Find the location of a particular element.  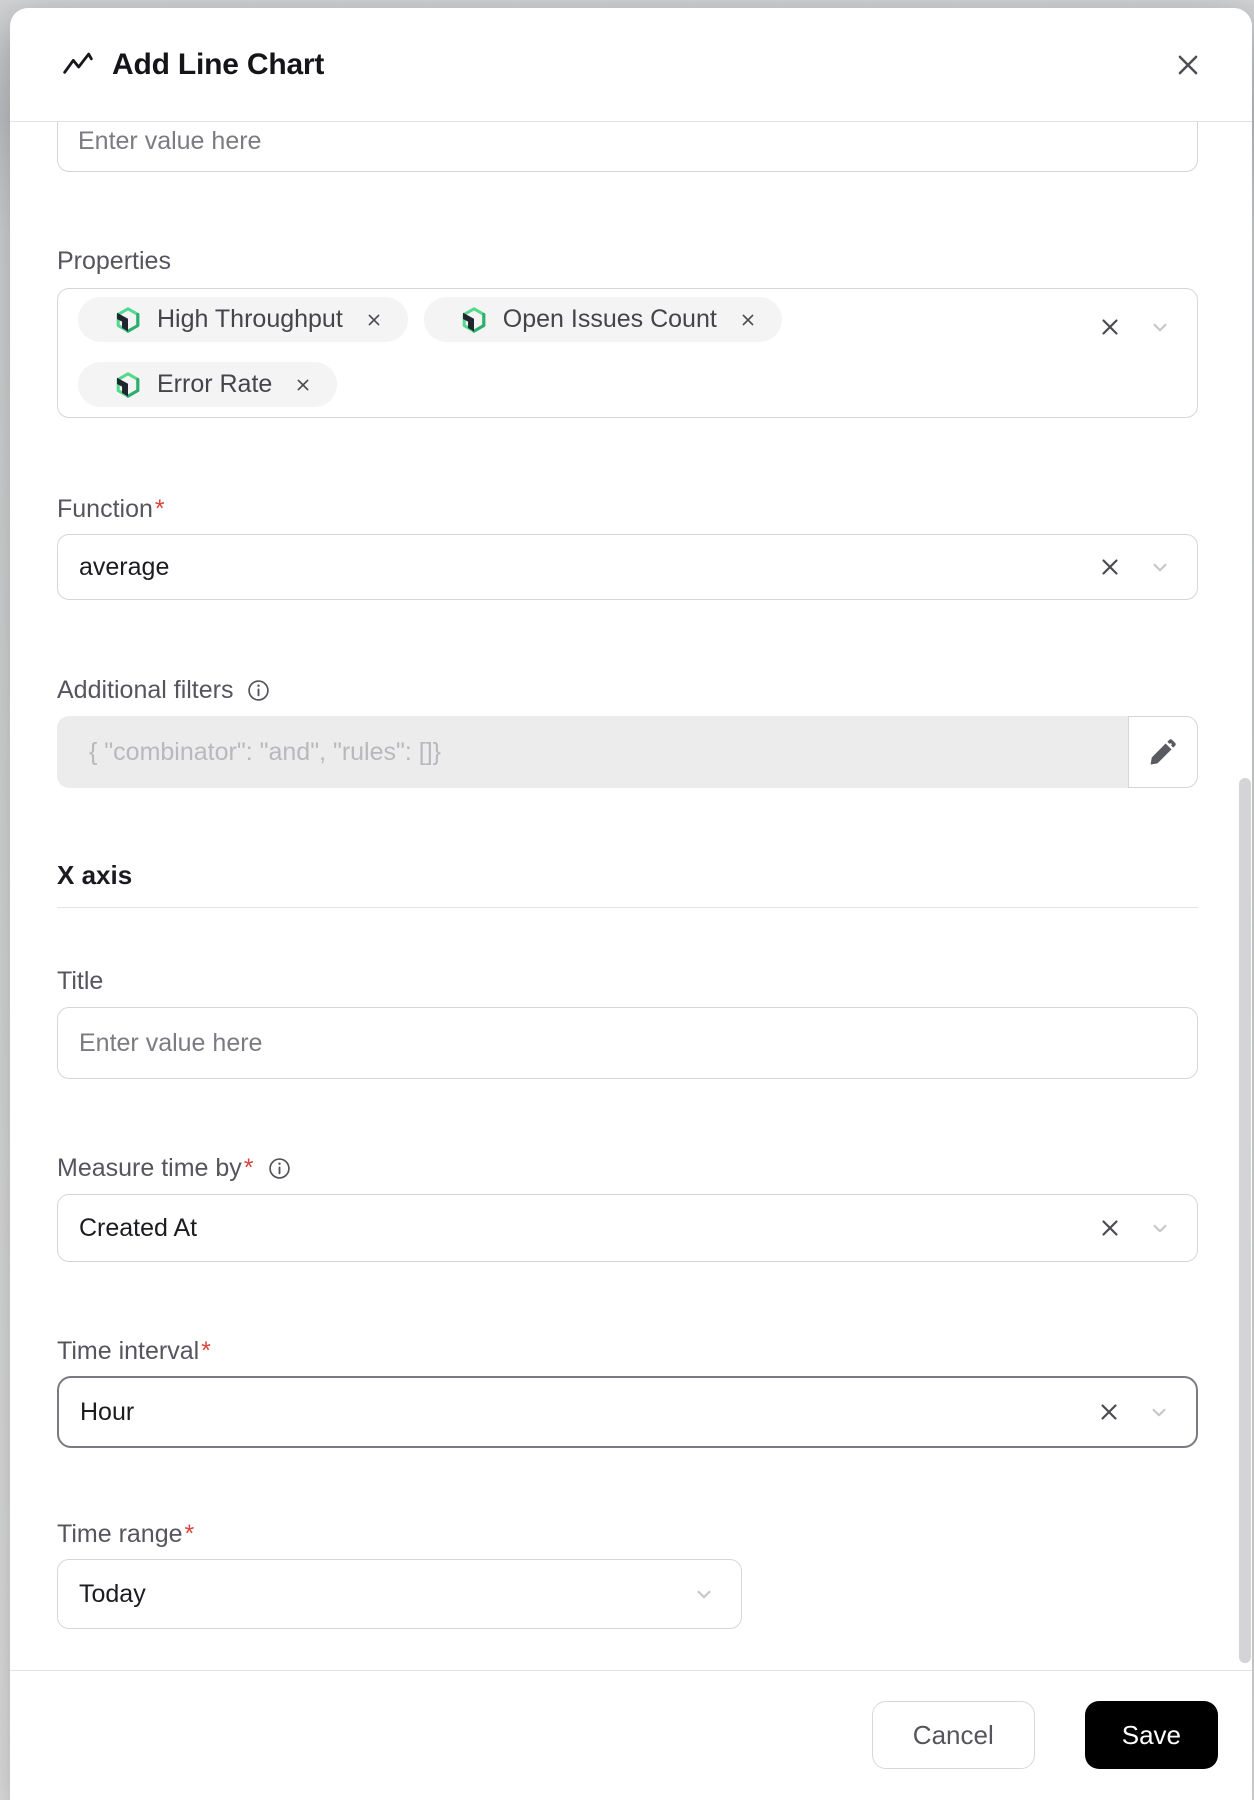

properties-dropdown-chevron is located at coordinates (1160, 327).